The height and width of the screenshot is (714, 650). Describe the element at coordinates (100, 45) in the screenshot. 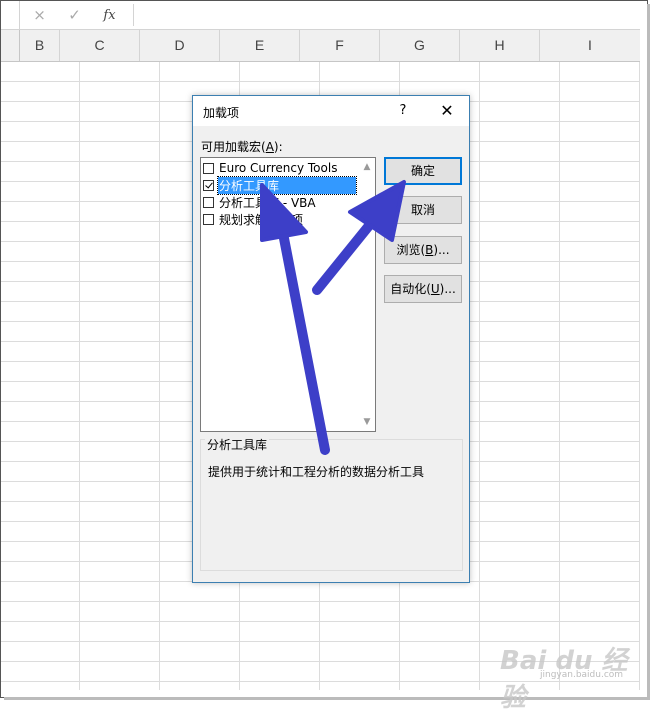

I see `column-header-c: C` at that location.